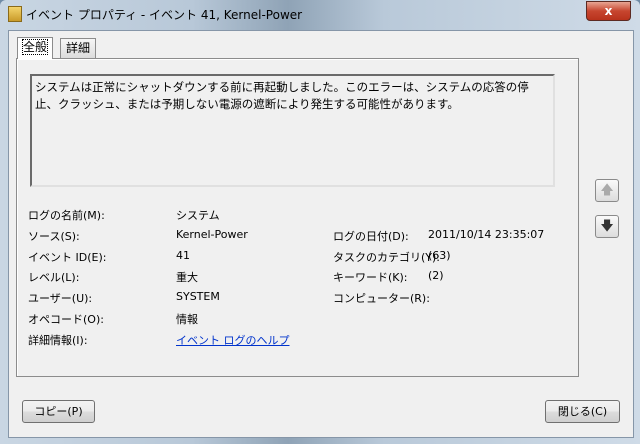 The image size is (640, 444). Describe the element at coordinates (486, 234) in the screenshot. I see `logged-value: 2011/10/14 23:35:07` at that location.